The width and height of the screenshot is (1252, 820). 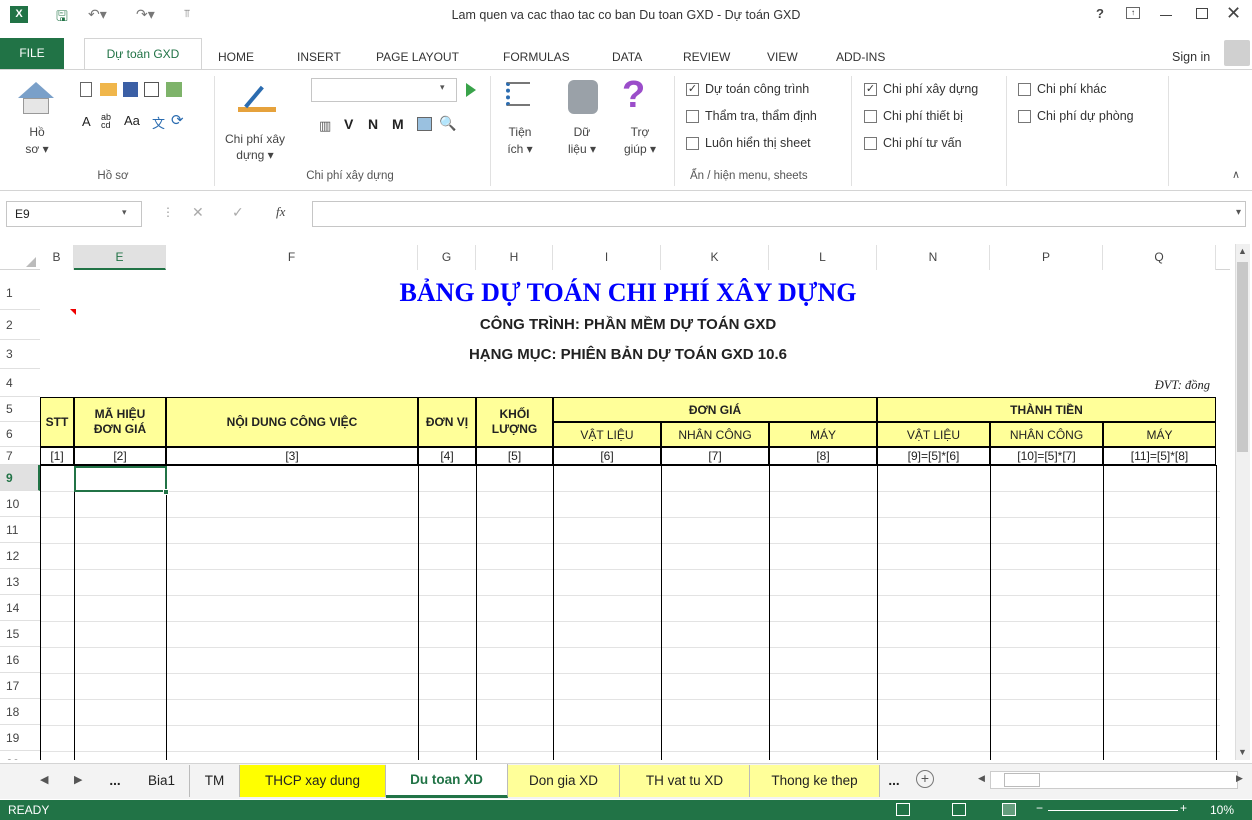 I want to click on select-all-icon, so click(x=31, y=262).